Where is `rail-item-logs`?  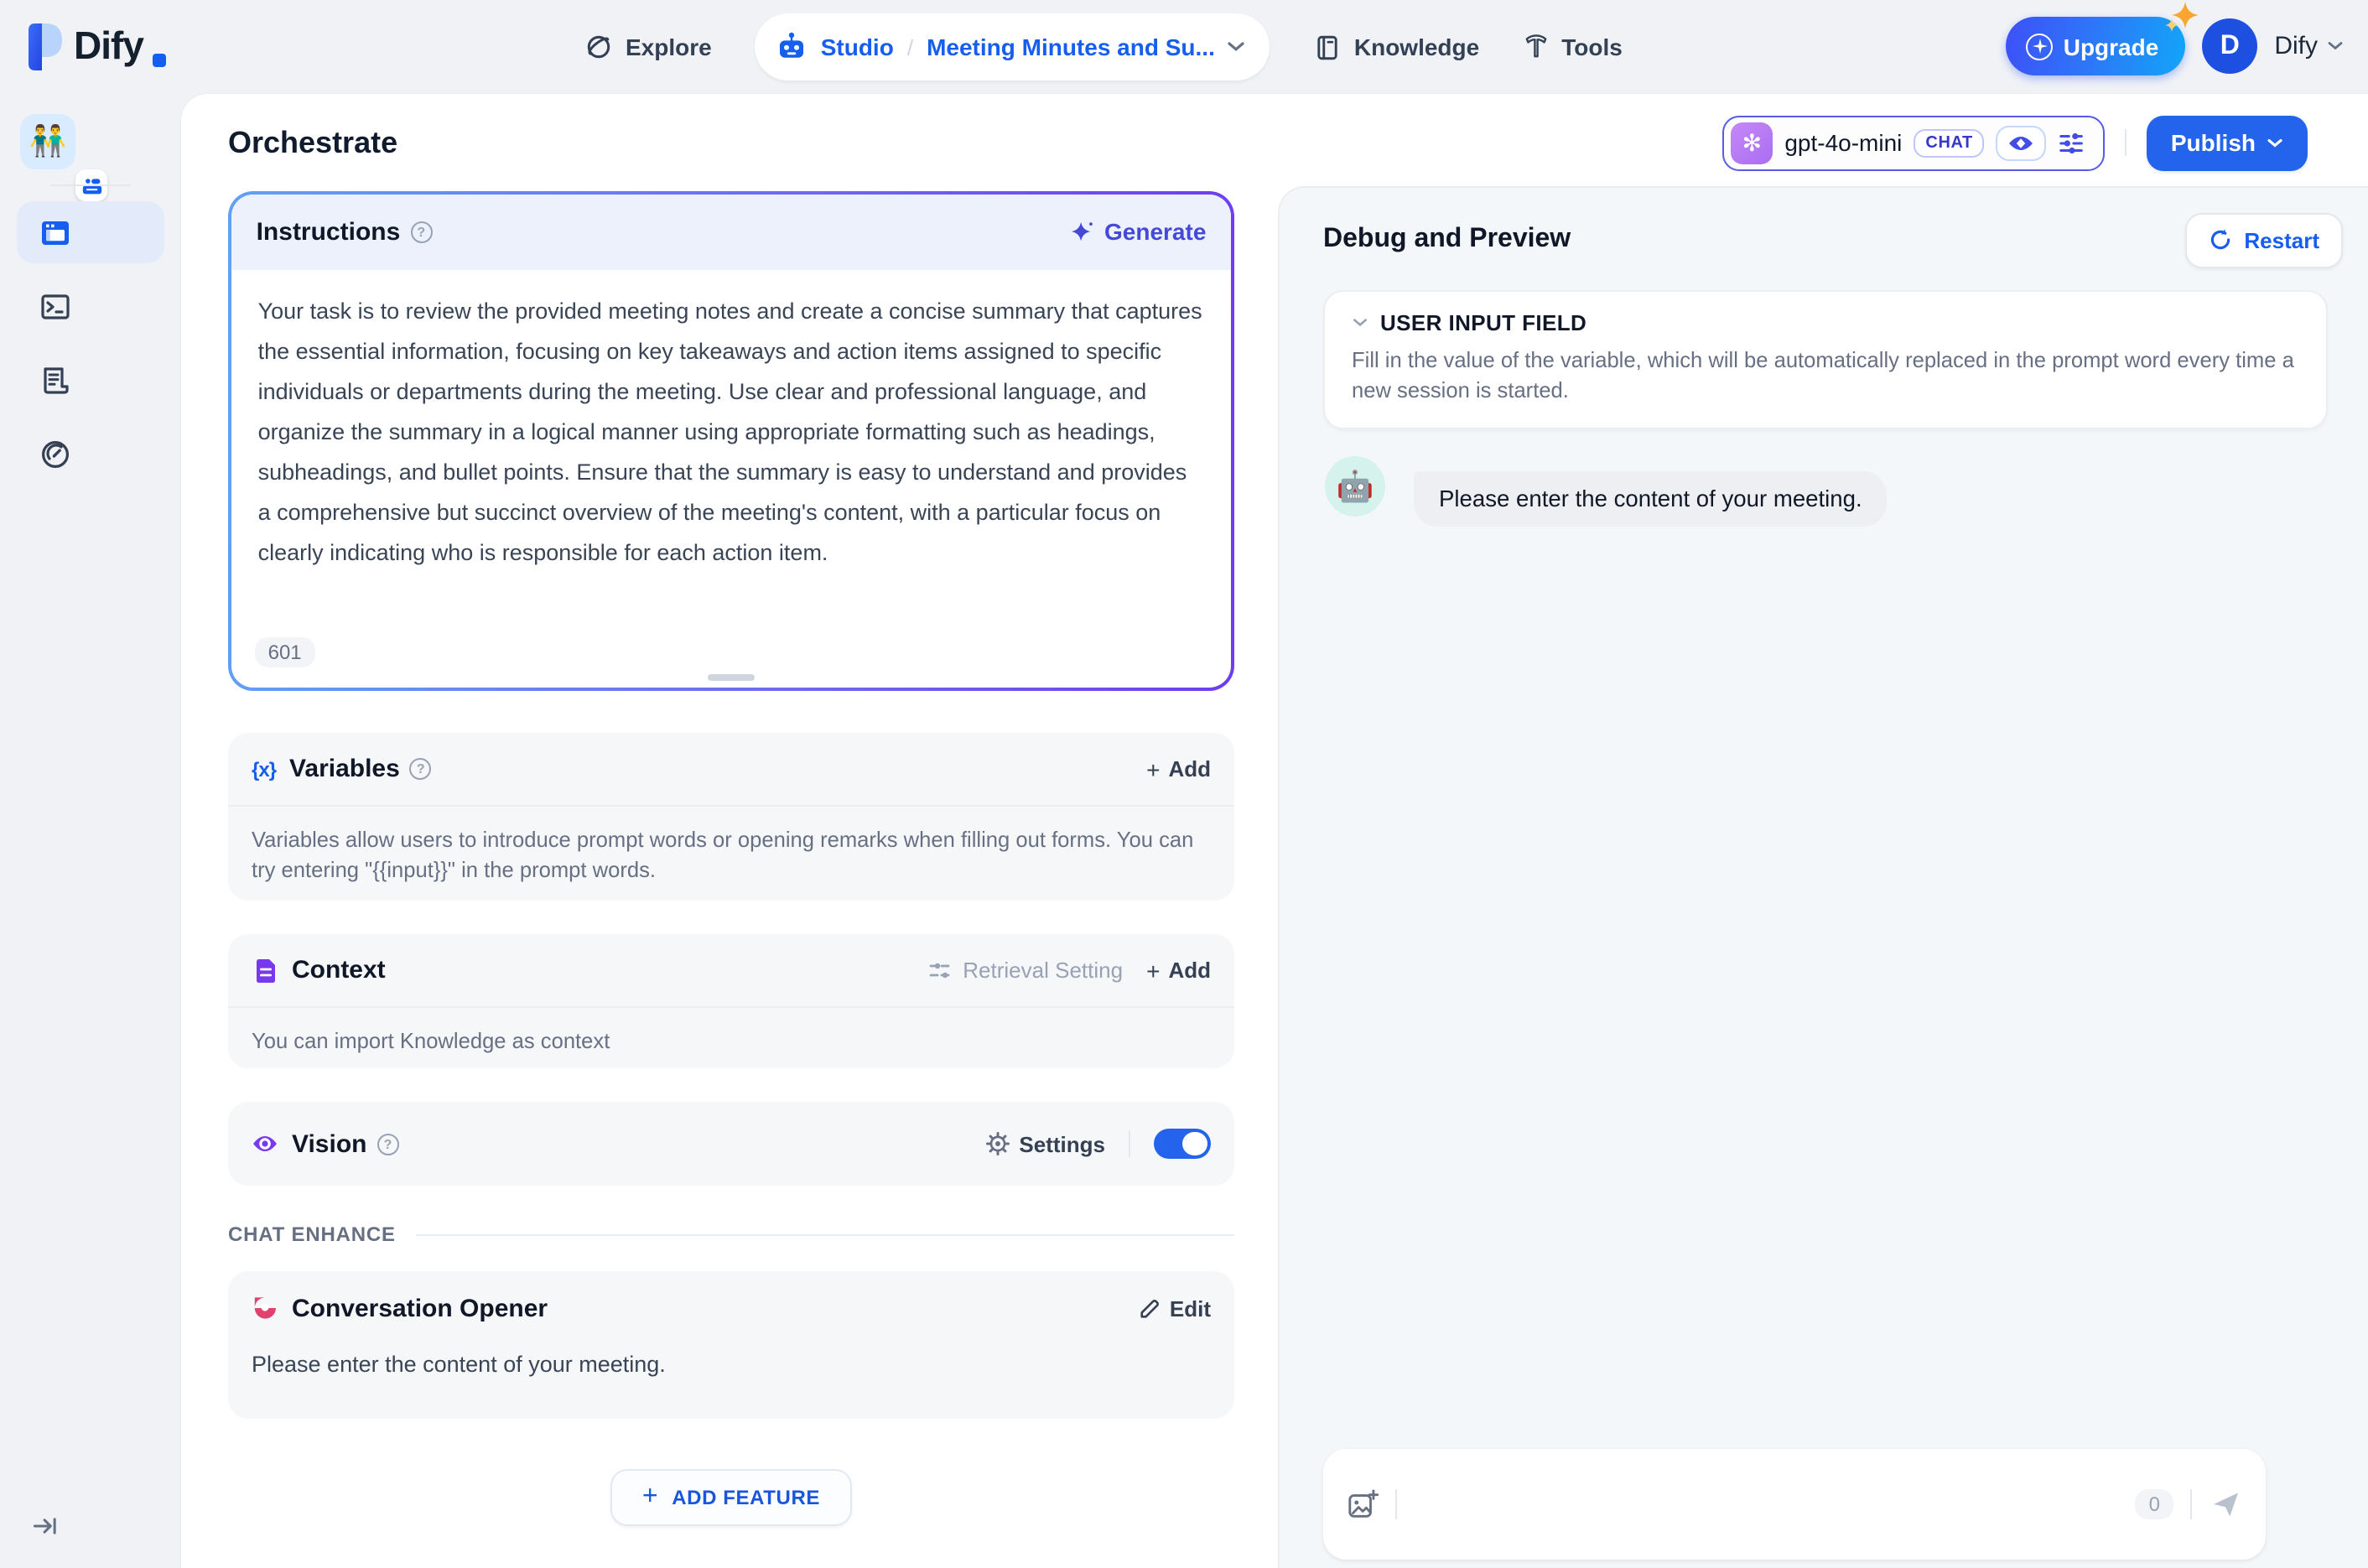
rail-item-logs is located at coordinates (90, 380).